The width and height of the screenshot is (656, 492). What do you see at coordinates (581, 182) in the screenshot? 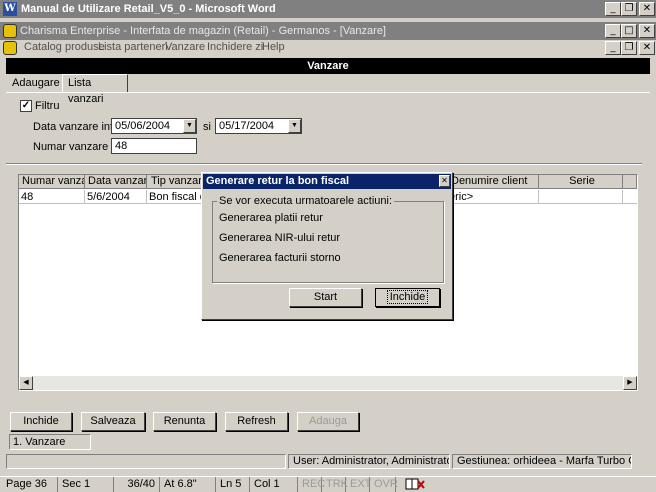
I see `column-header-serie: Serie` at bounding box center [581, 182].